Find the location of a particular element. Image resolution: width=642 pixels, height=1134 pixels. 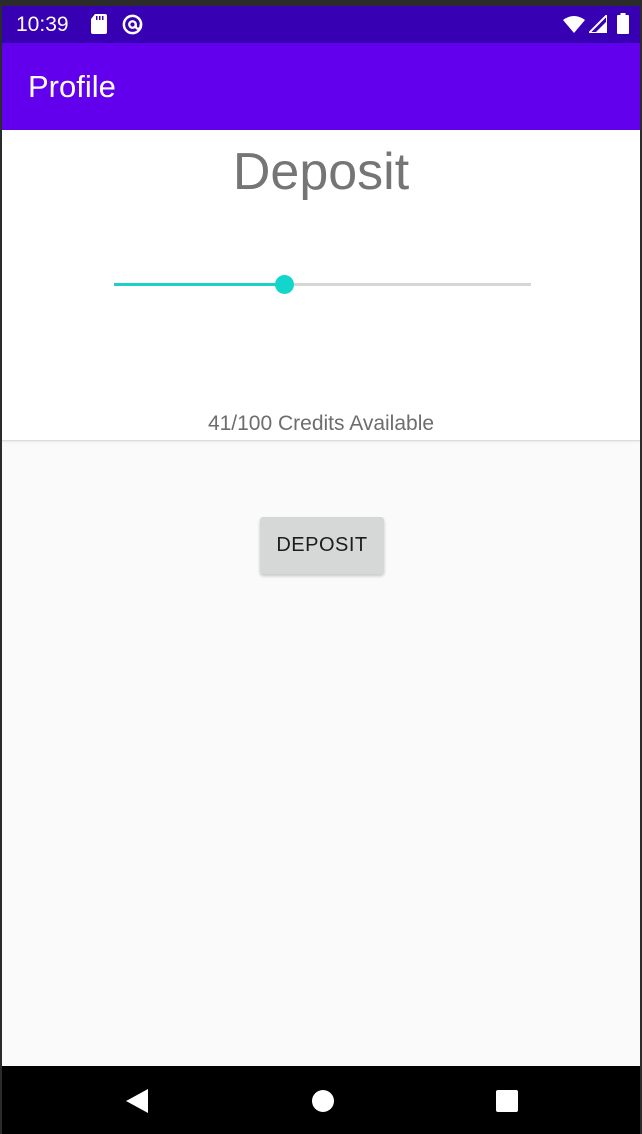

at-sign-icon is located at coordinates (132, 24).